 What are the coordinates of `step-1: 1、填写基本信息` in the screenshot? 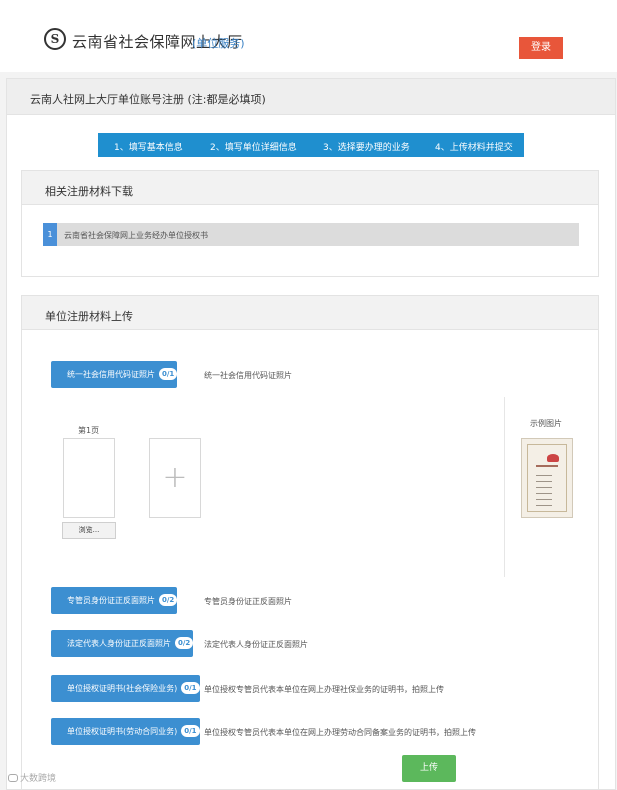 It's located at (148, 148).